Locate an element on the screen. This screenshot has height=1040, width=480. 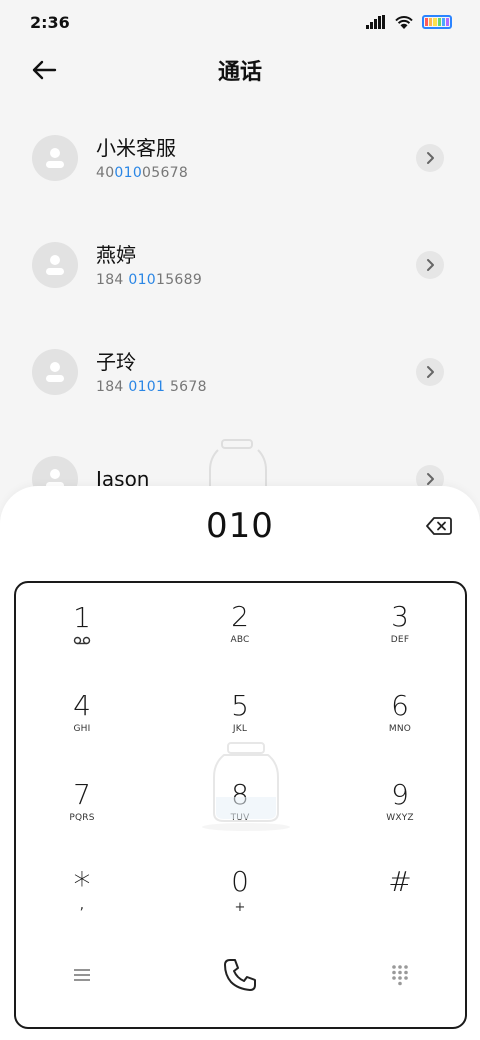
status-time: 2:36 is located at coordinates (50, 22).